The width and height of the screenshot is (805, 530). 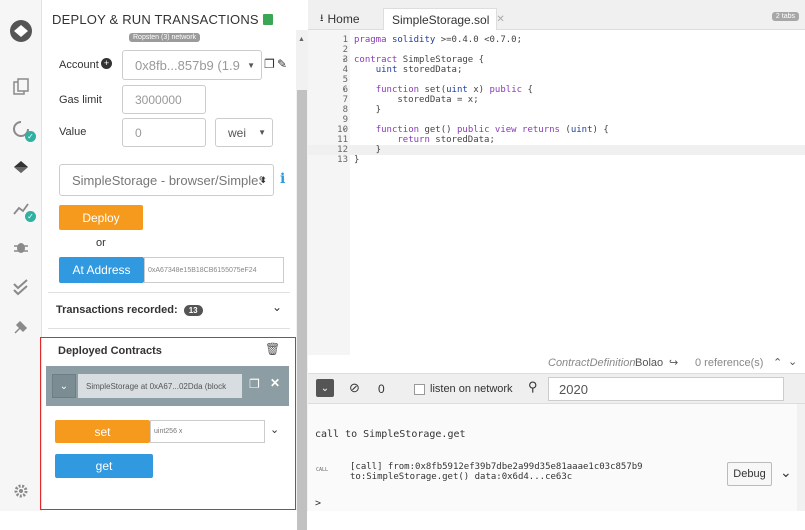 What do you see at coordinates (302, 310) in the screenshot?
I see `scrollbar-thumb` at bounding box center [302, 310].